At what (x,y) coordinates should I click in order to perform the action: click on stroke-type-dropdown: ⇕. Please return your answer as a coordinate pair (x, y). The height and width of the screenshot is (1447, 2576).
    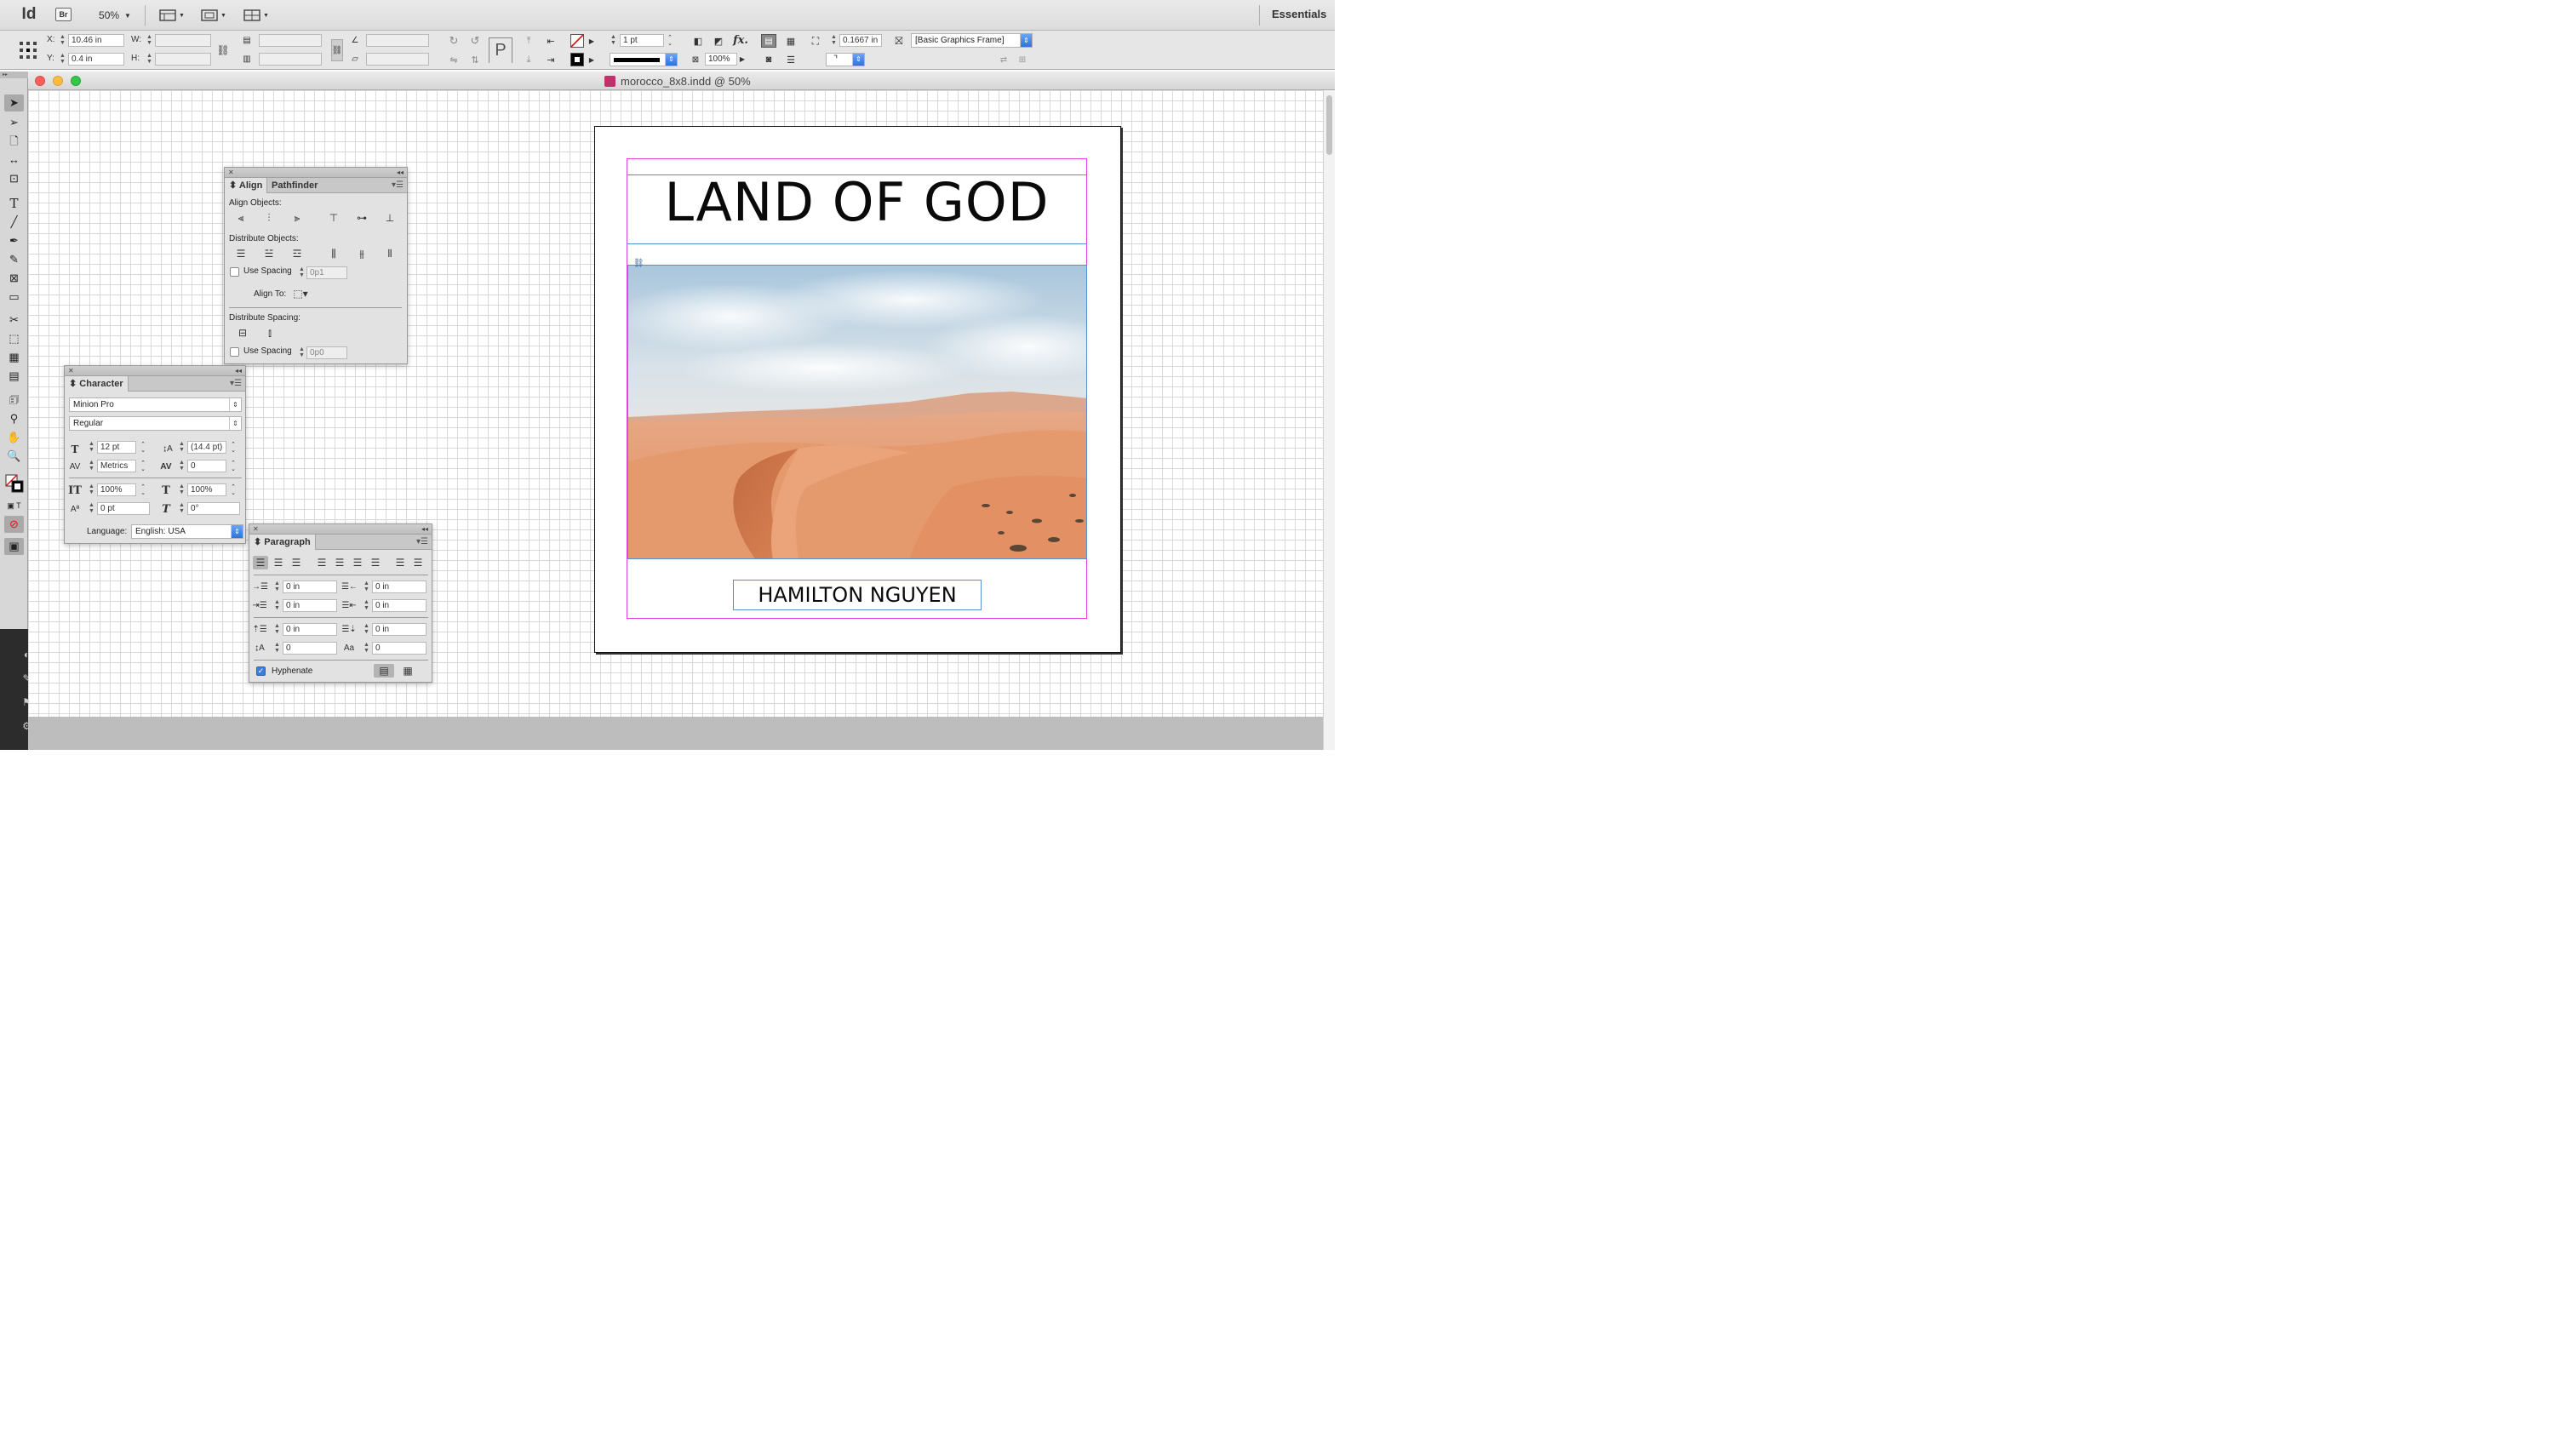
    Looking at the image, I should click on (644, 59).